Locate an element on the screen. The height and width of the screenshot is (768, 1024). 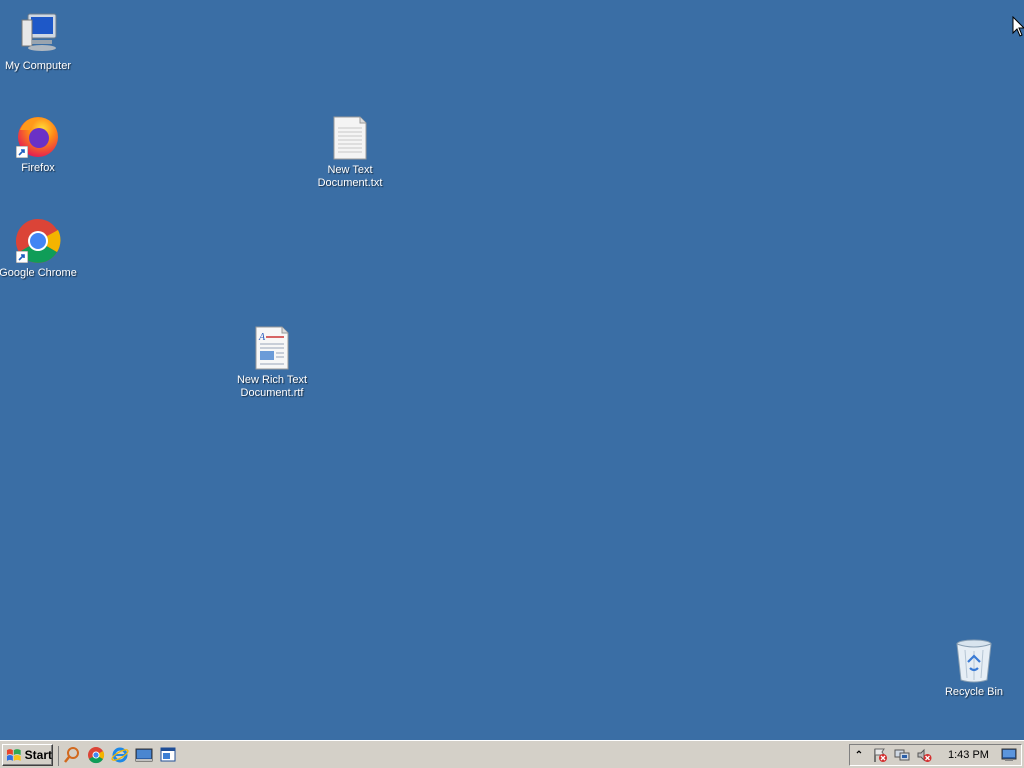
start-button: Start is located at coordinates (27, 755).